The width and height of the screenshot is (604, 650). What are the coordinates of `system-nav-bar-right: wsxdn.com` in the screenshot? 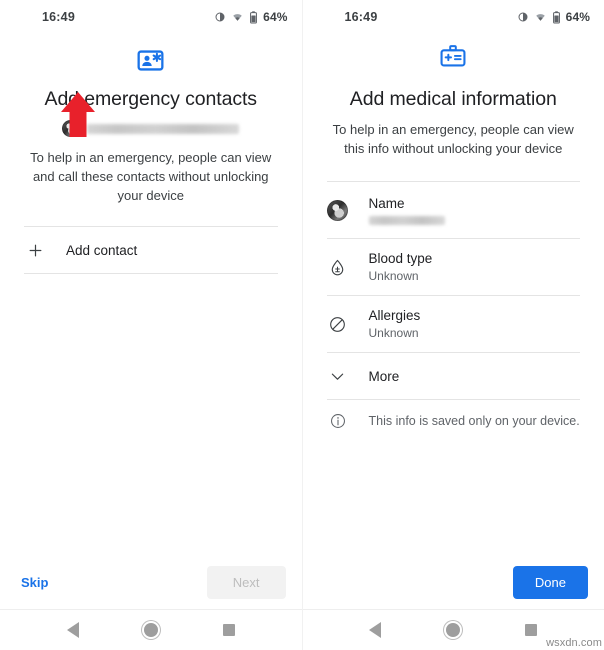 It's located at (453, 629).